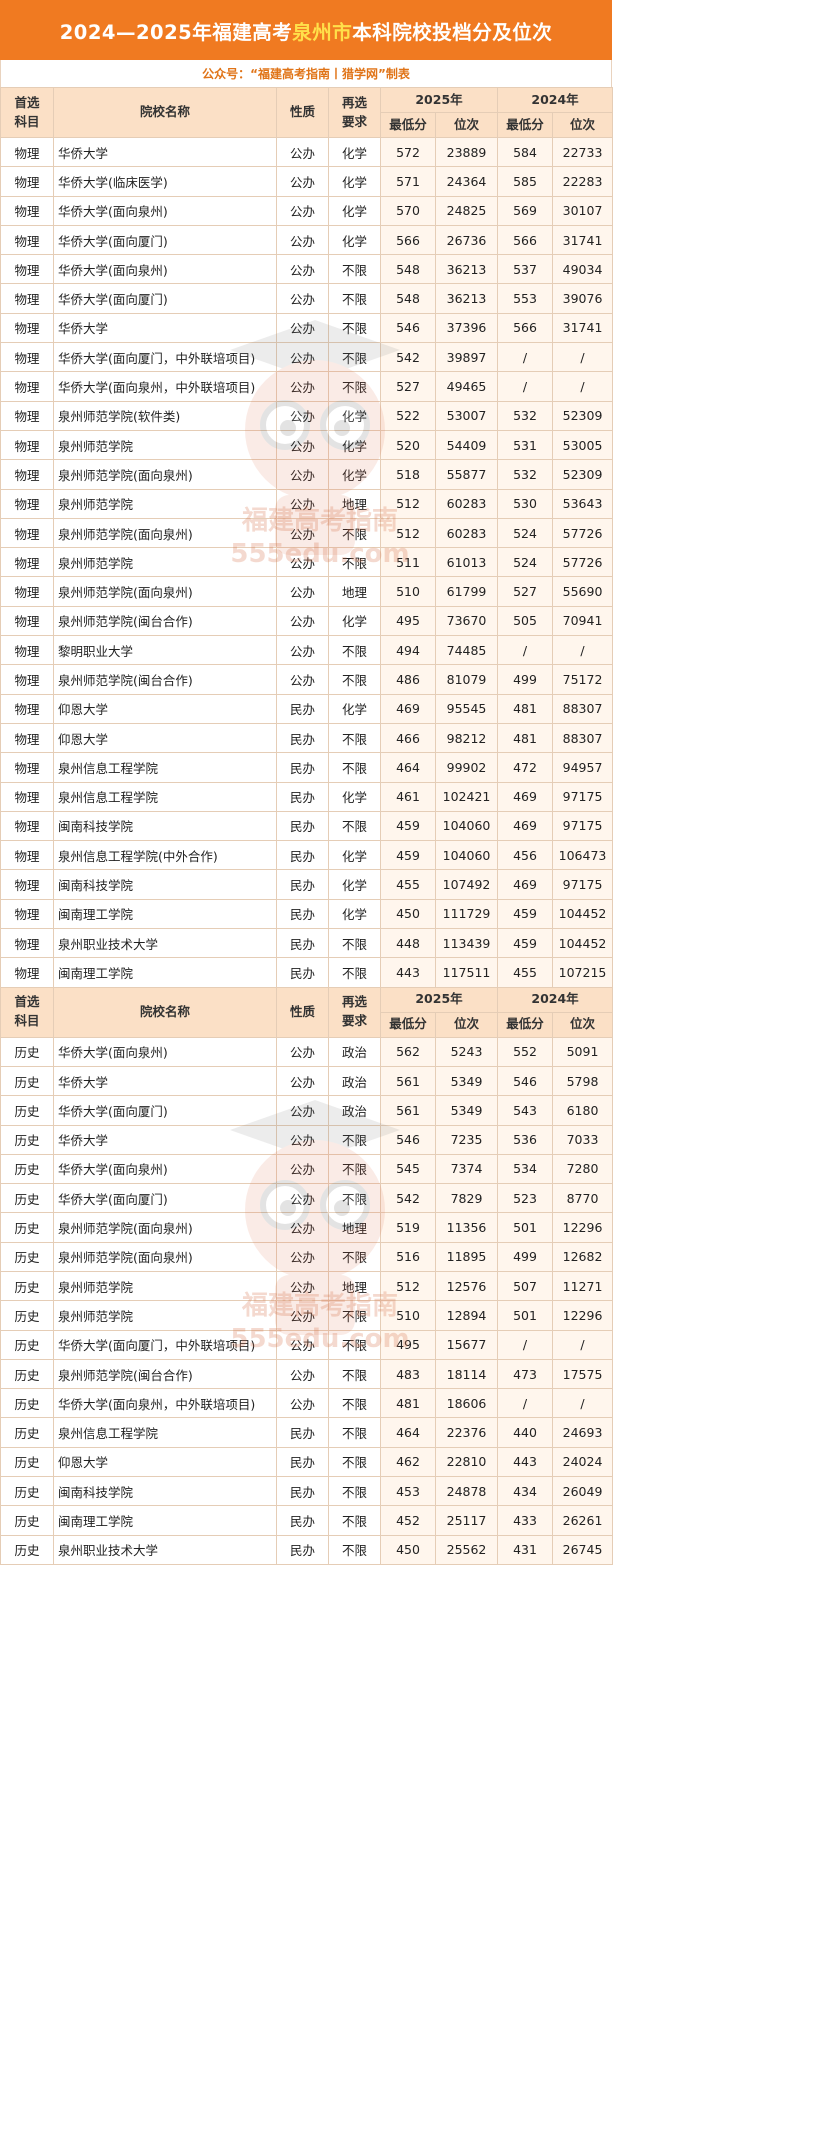 This screenshot has height=2135, width=833. Describe the element at coordinates (165, 503) in the screenshot. I see `school-cell: 泉州师范学院` at that location.